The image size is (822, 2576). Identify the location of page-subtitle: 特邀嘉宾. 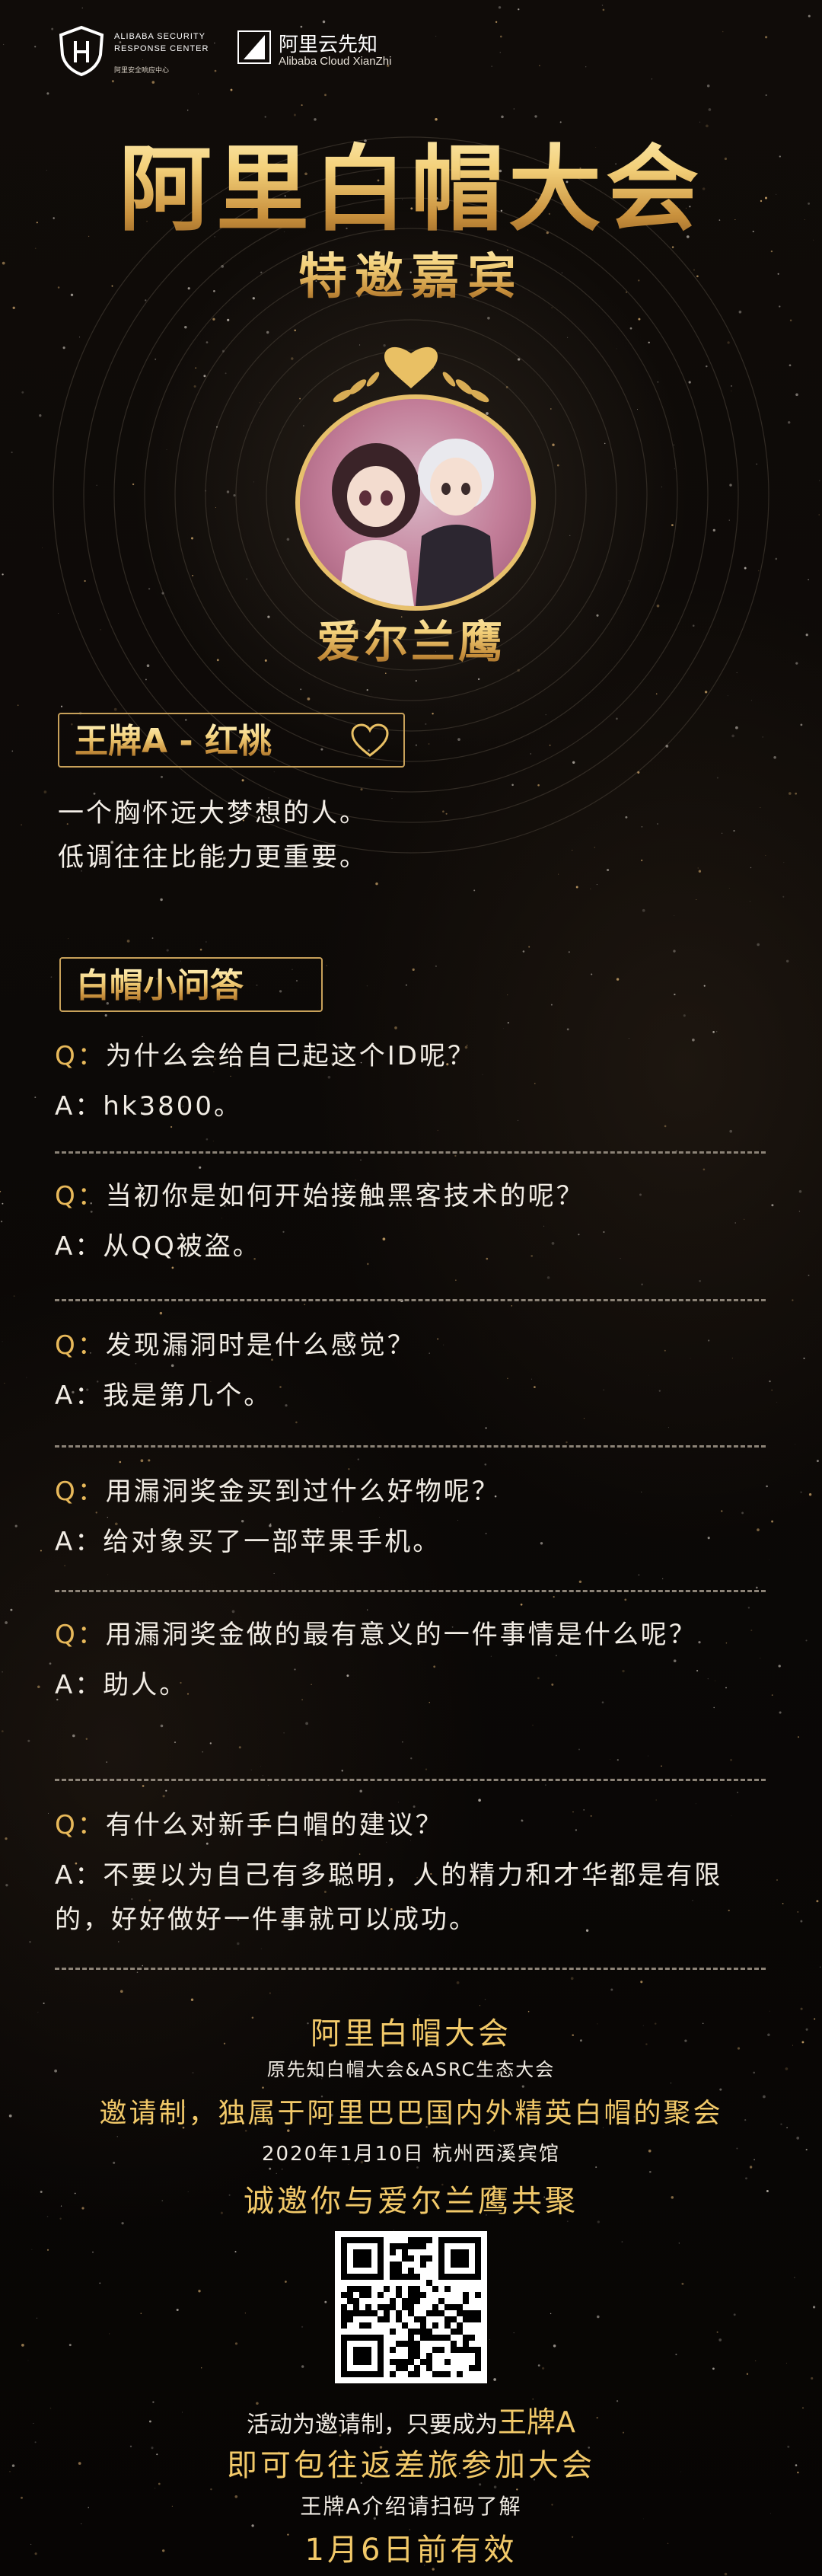
(411, 273).